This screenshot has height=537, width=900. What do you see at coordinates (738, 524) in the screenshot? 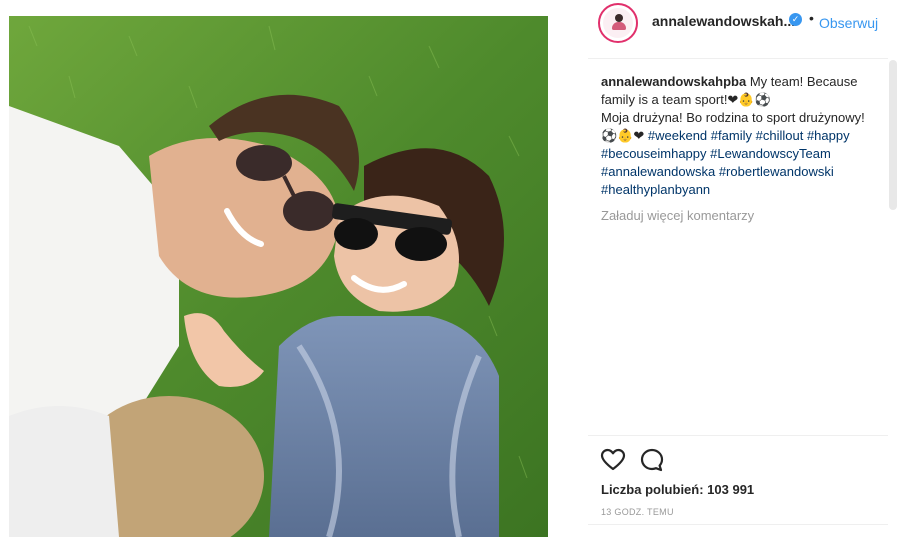
I see `footer-divider` at bounding box center [738, 524].